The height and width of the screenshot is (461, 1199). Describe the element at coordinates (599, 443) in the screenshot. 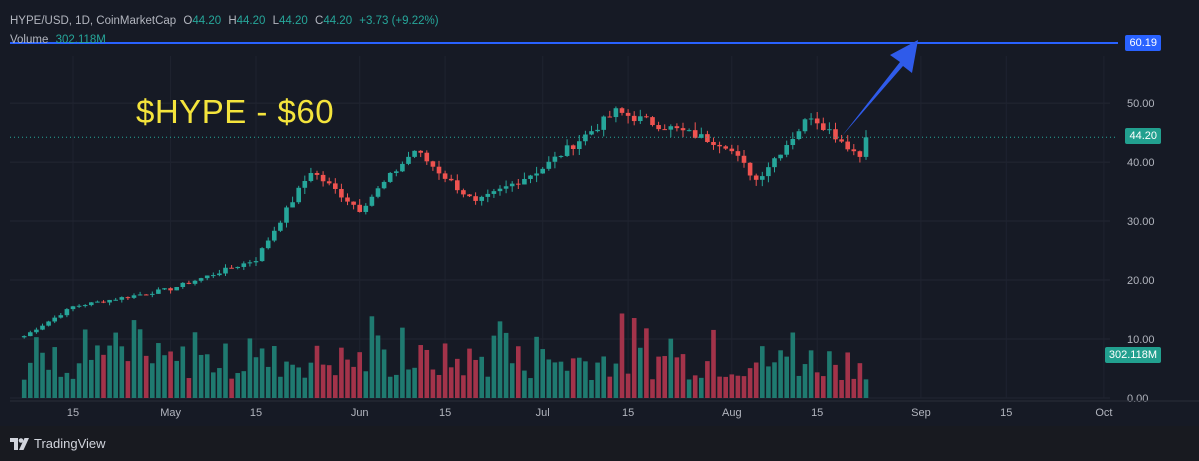

I see `footer` at that location.